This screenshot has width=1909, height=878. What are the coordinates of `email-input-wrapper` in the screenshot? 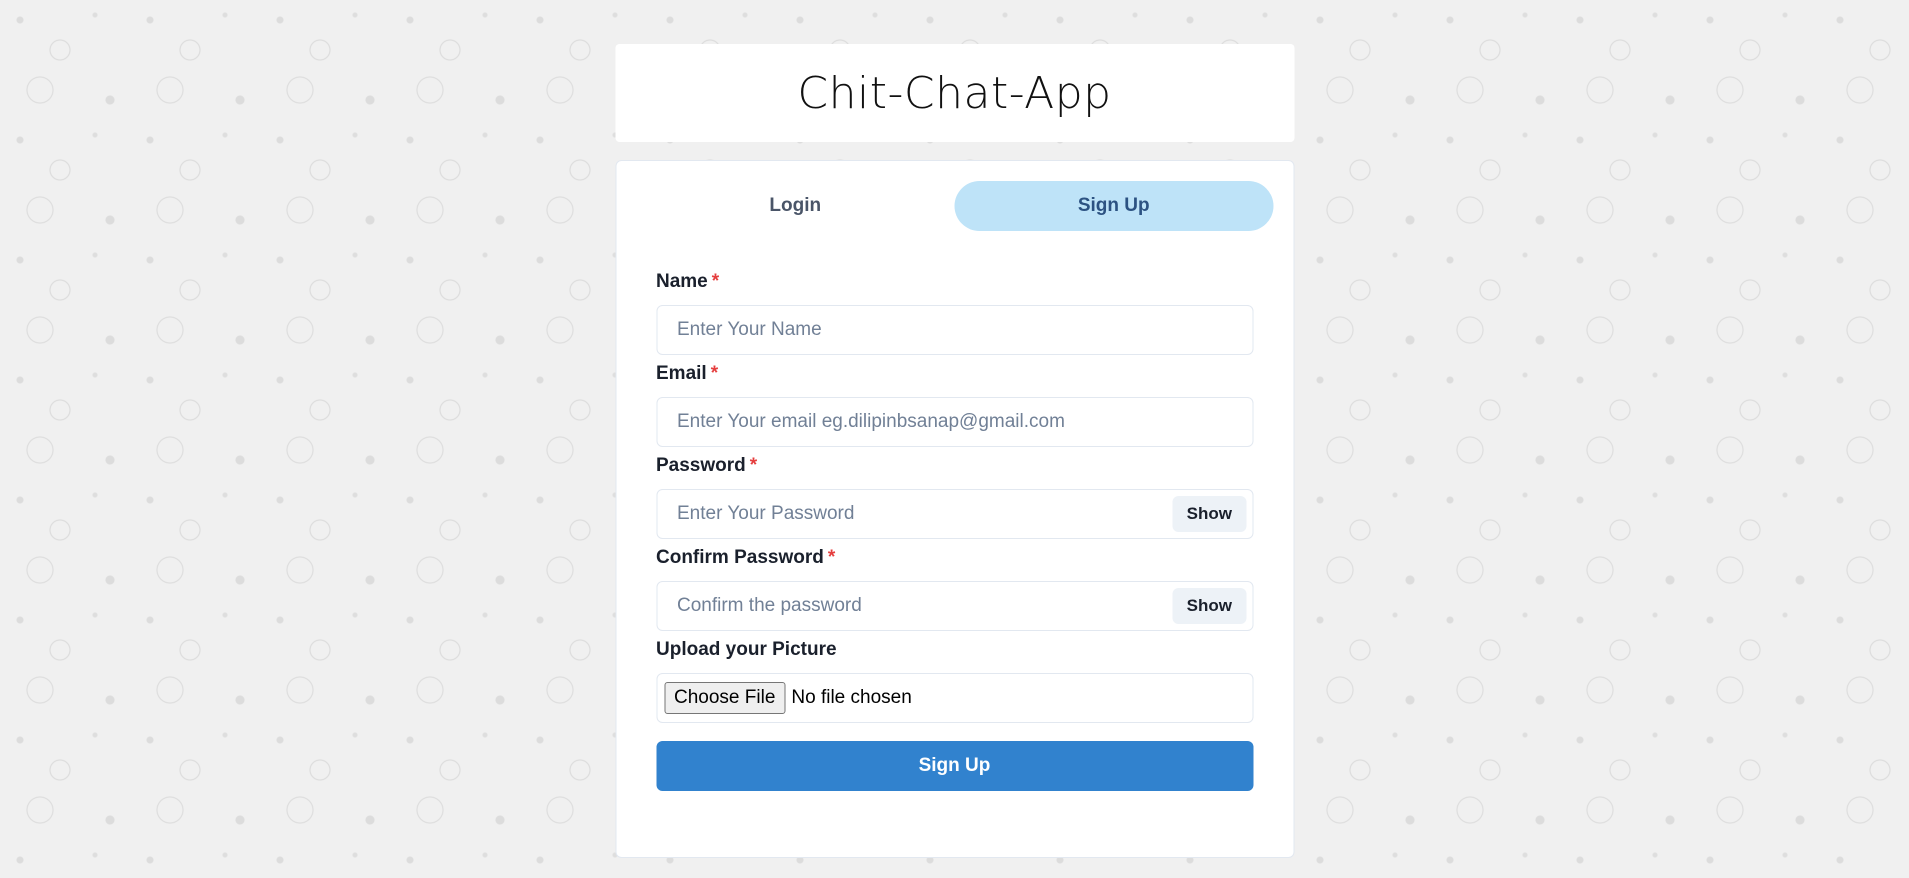 It's located at (954, 422).